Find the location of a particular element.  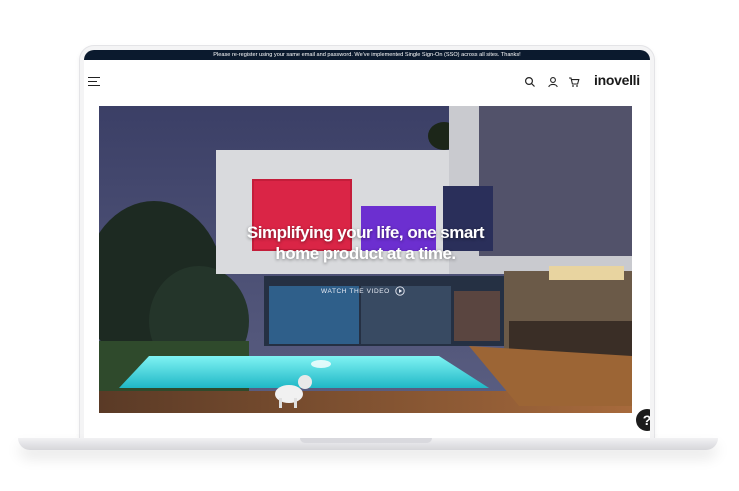

search-icon is located at coordinates (530, 82).